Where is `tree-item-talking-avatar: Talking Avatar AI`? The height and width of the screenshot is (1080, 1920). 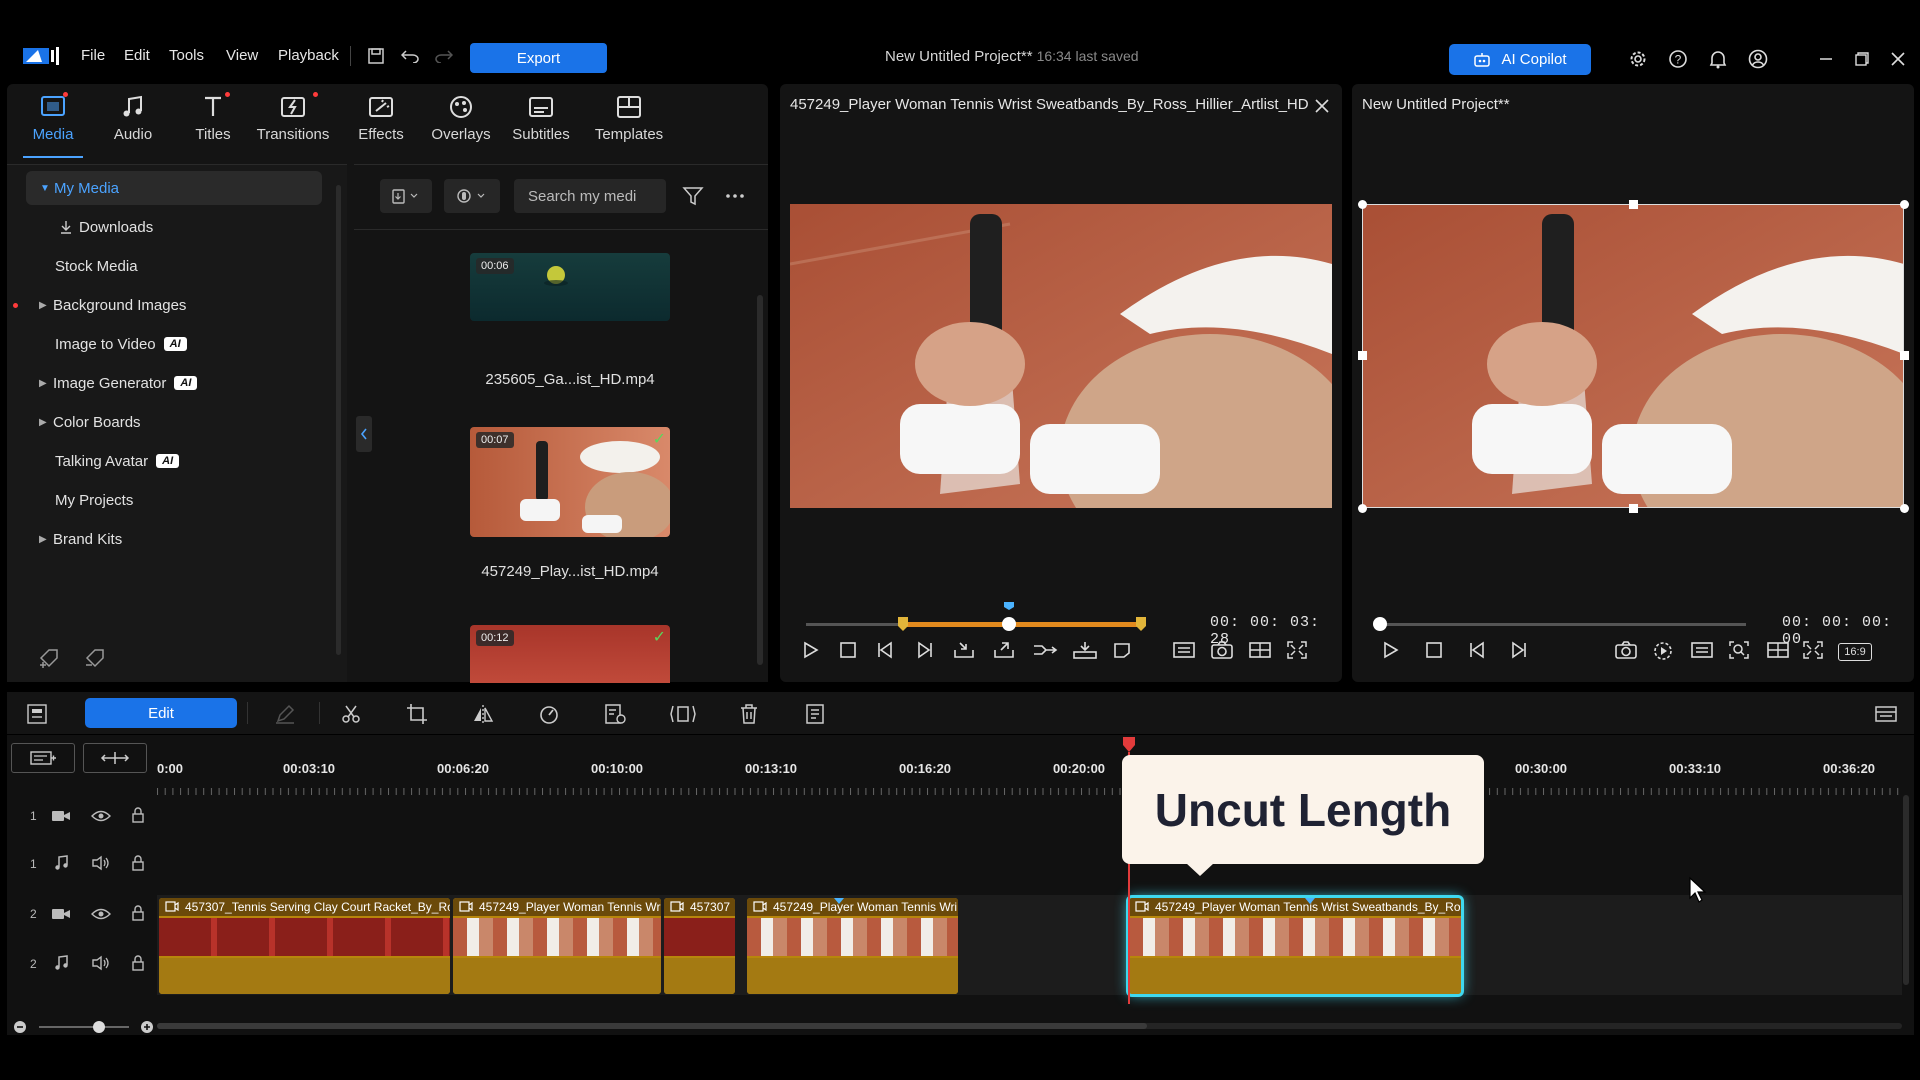
tree-item-talking-avatar: Talking Avatar AI is located at coordinates (157, 461).